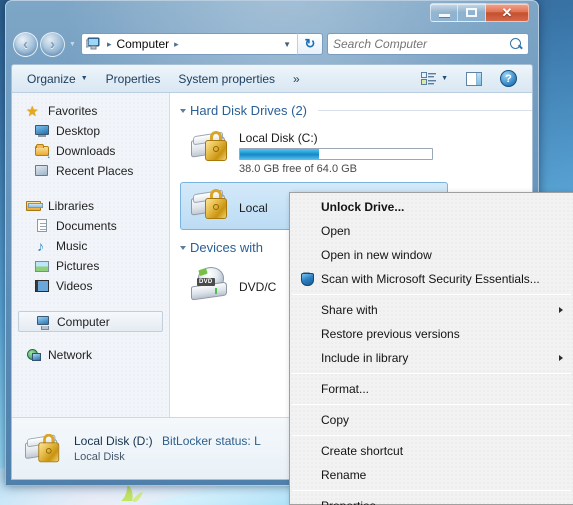 The height and width of the screenshot is (505, 573). Describe the element at coordinates (431, 310) in the screenshot. I see `context-menu-item-share-with: Share with` at that location.